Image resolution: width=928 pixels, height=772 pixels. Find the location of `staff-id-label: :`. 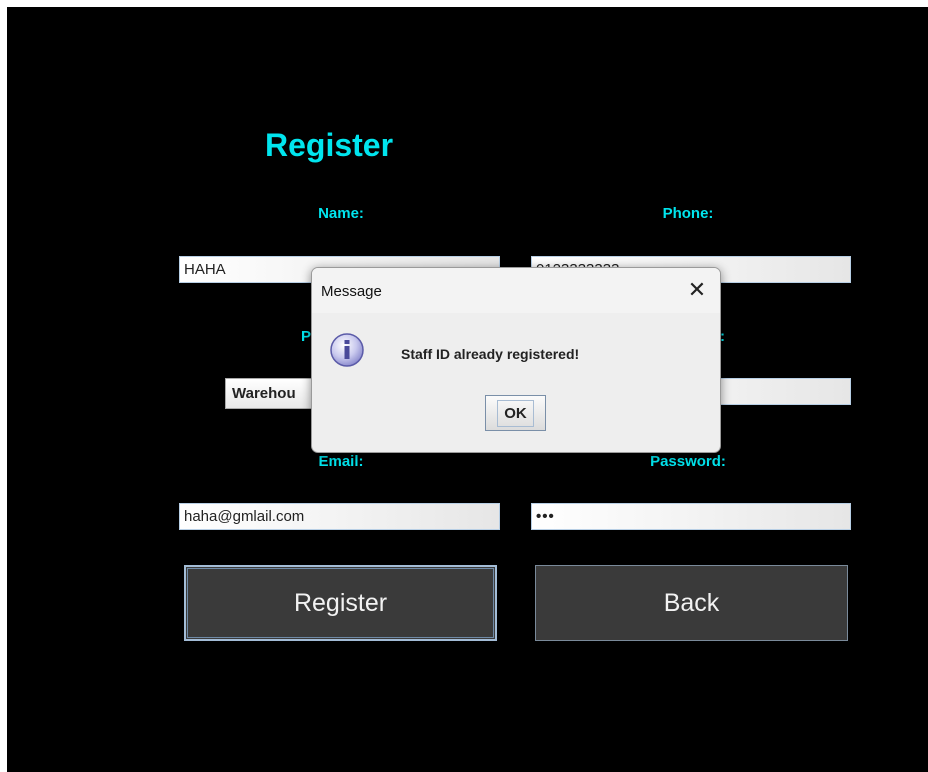

staff-id-label: : is located at coordinates (722, 336).